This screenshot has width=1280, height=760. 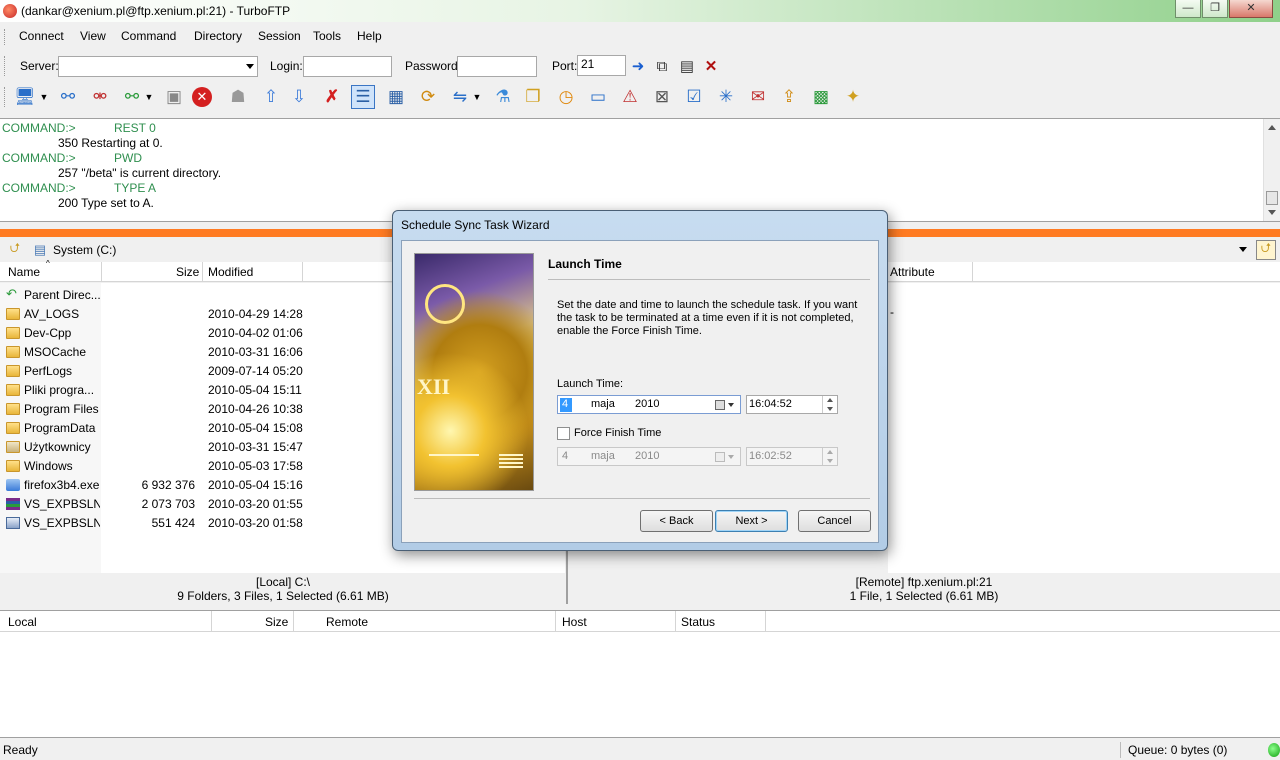 What do you see at coordinates (830, 409) in the screenshot?
I see `spin-down-icon` at bounding box center [830, 409].